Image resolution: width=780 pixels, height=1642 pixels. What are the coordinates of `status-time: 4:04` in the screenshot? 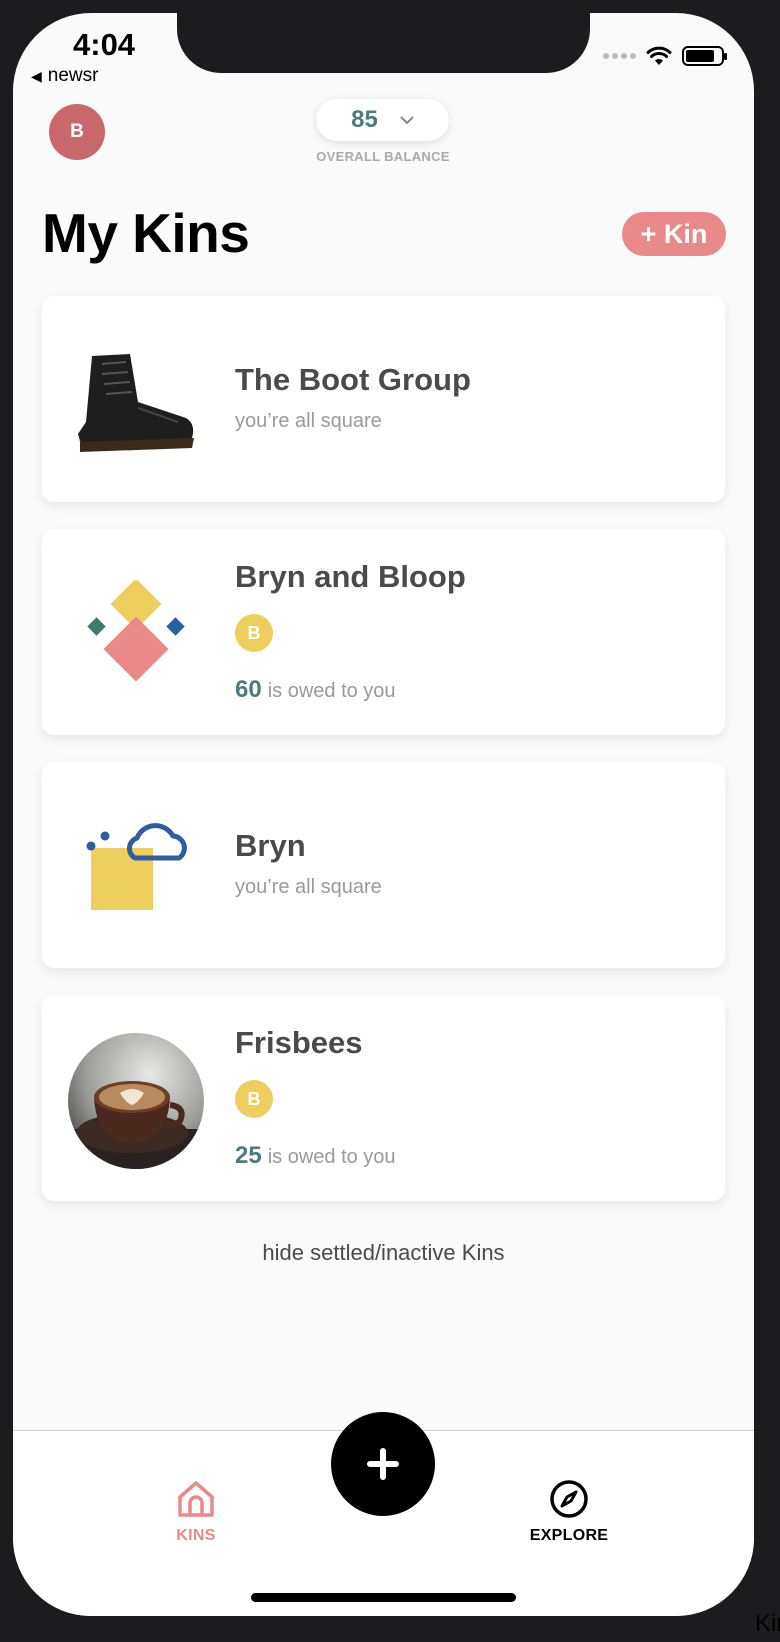 It's located at (104, 44).